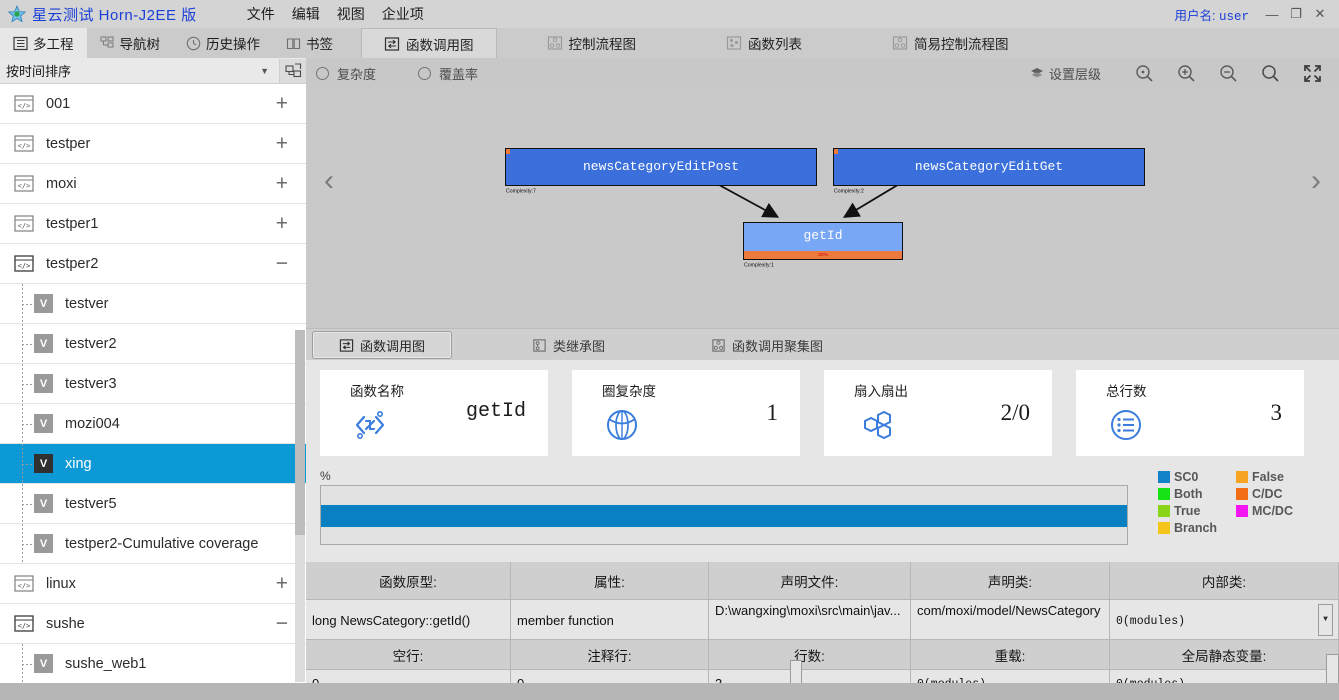 Image resolution: width=1339 pixels, height=700 pixels. Describe the element at coordinates (1270, 73) in the screenshot. I see `search-icon` at that location.